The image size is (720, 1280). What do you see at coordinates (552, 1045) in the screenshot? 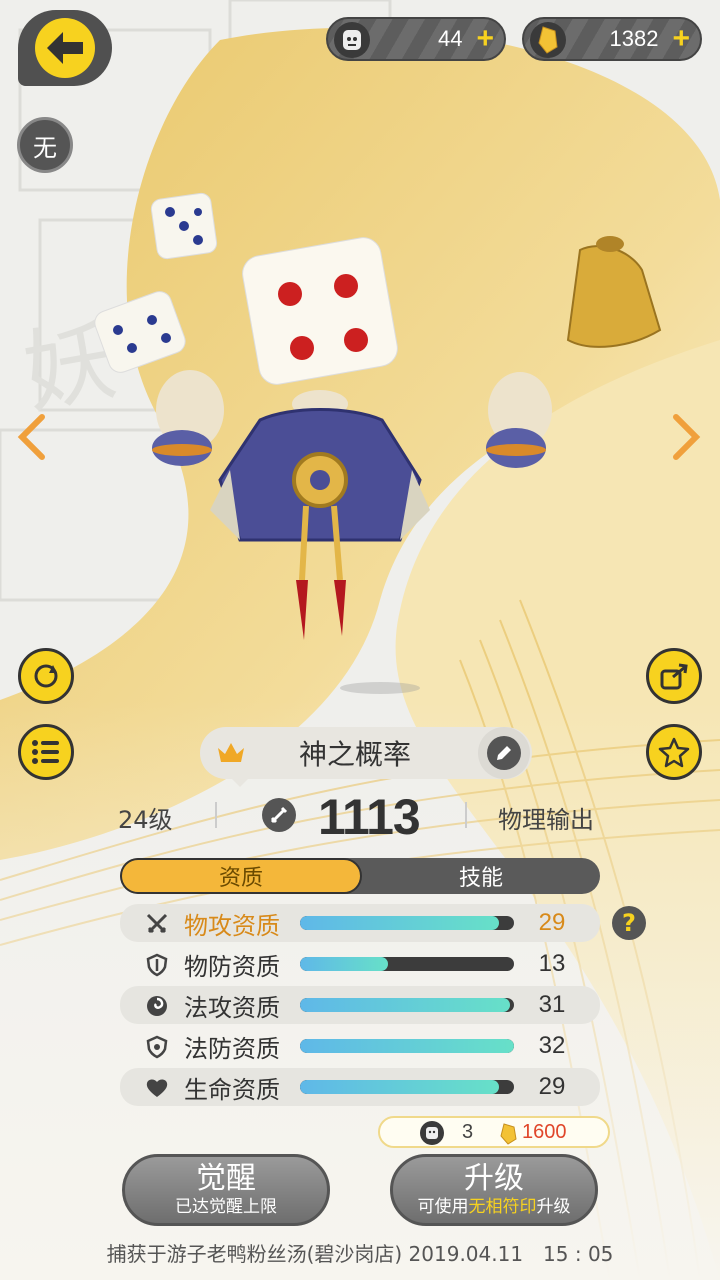
I see `stat-value: 32` at bounding box center [552, 1045].